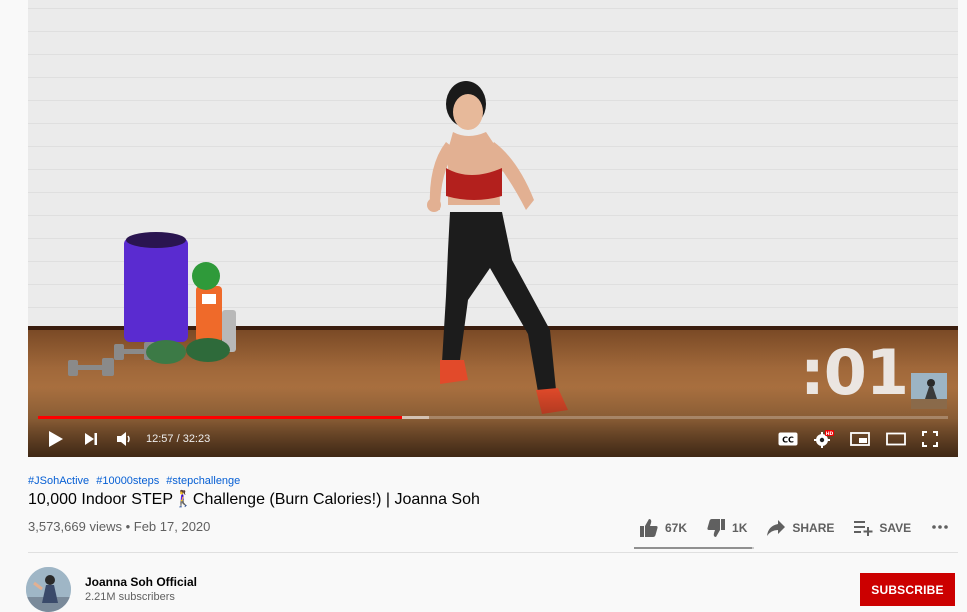 This screenshot has height=612, width=967. Describe the element at coordinates (663, 528) in the screenshot. I see `like-button: 67K` at that location.